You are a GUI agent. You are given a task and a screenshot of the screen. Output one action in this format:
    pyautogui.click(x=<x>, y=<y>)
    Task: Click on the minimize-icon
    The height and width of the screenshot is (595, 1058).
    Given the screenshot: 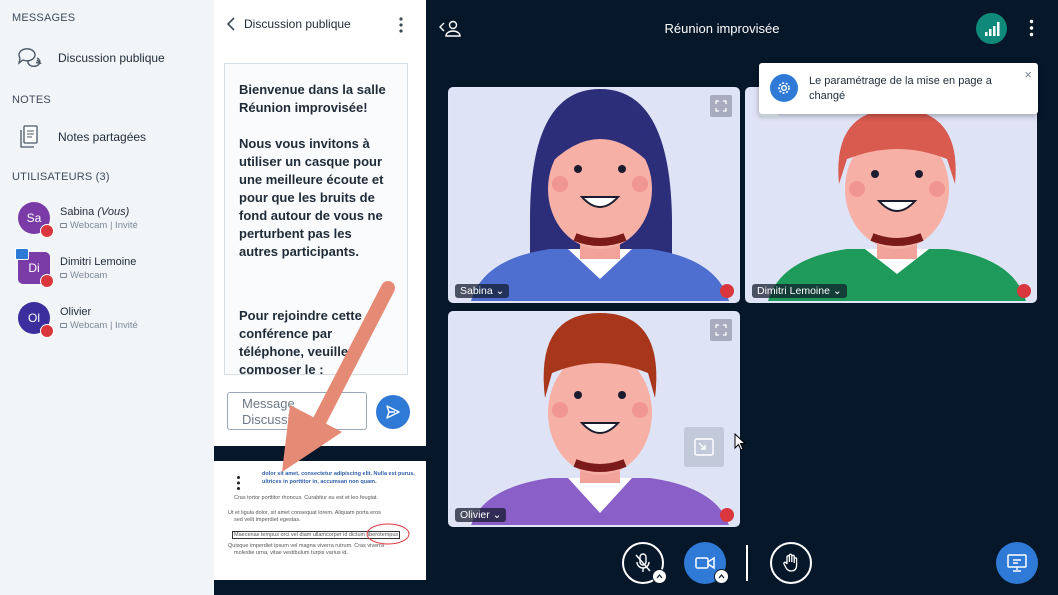 What is the action you would take?
    pyautogui.click(x=704, y=447)
    